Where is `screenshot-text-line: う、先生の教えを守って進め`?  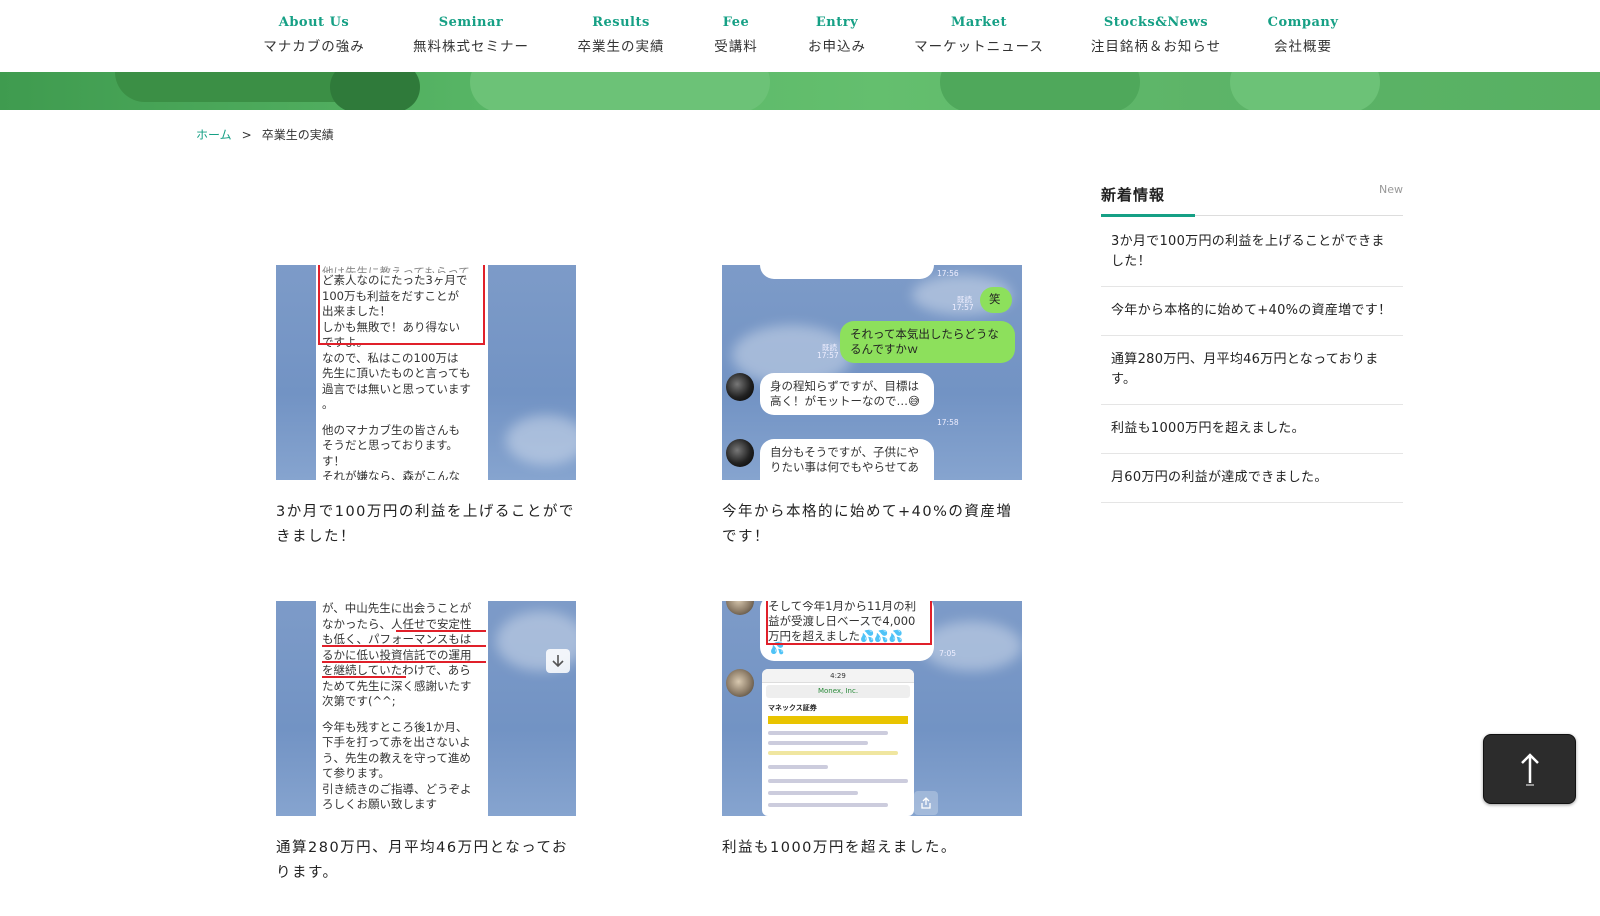 screenshot-text-line: う、先生の教えを守って進め is located at coordinates (396, 757).